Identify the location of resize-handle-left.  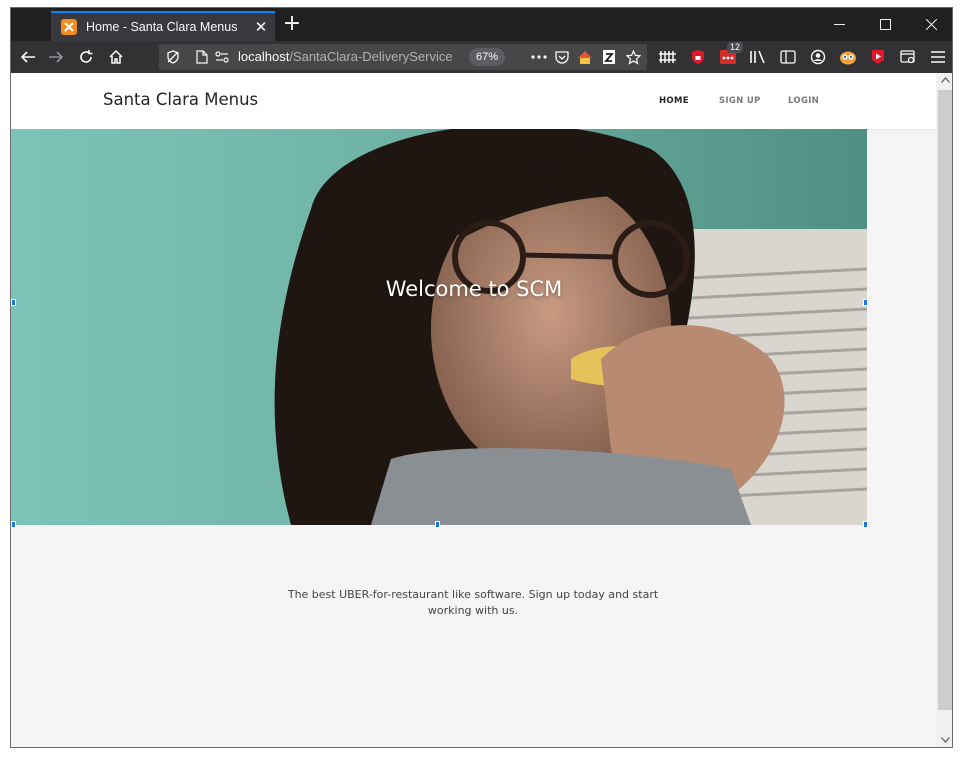
(13, 302).